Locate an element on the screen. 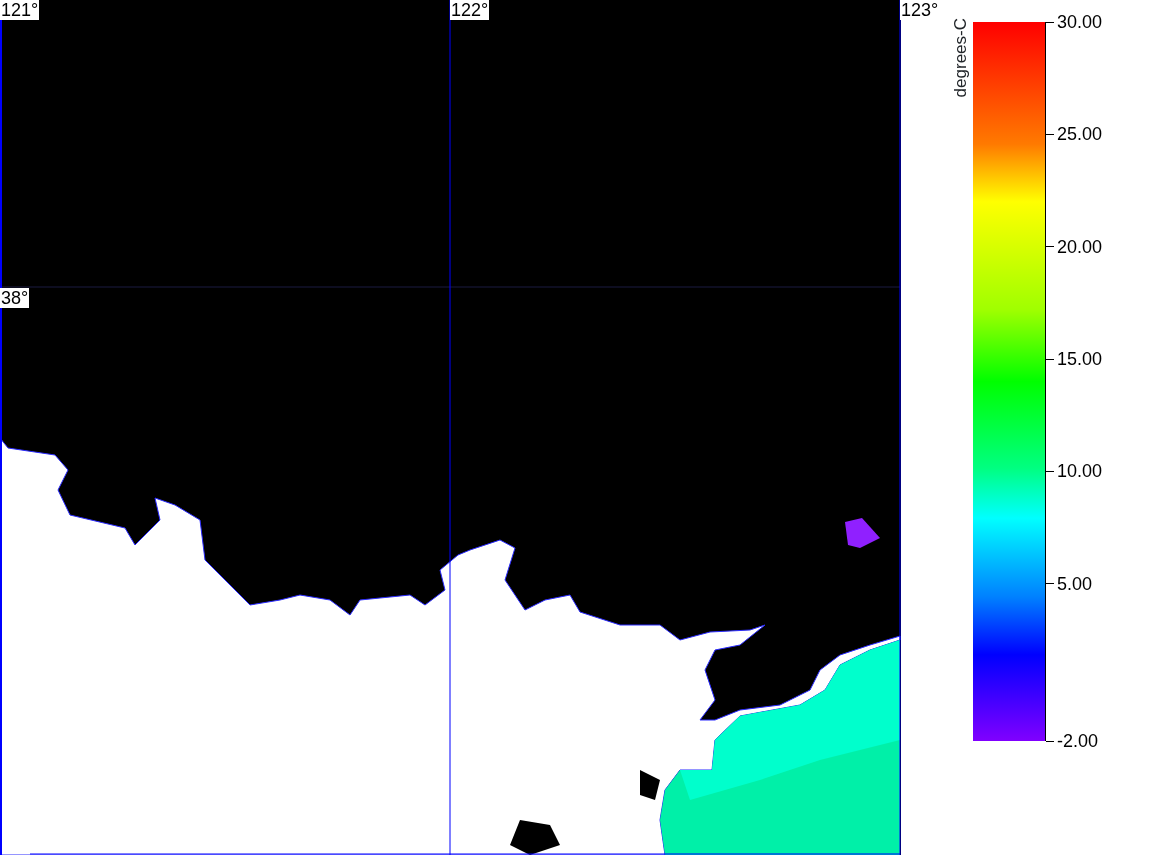 The width and height of the screenshot is (1166, 855). unit-label: degrees-C is located at coordinates (960, 58).